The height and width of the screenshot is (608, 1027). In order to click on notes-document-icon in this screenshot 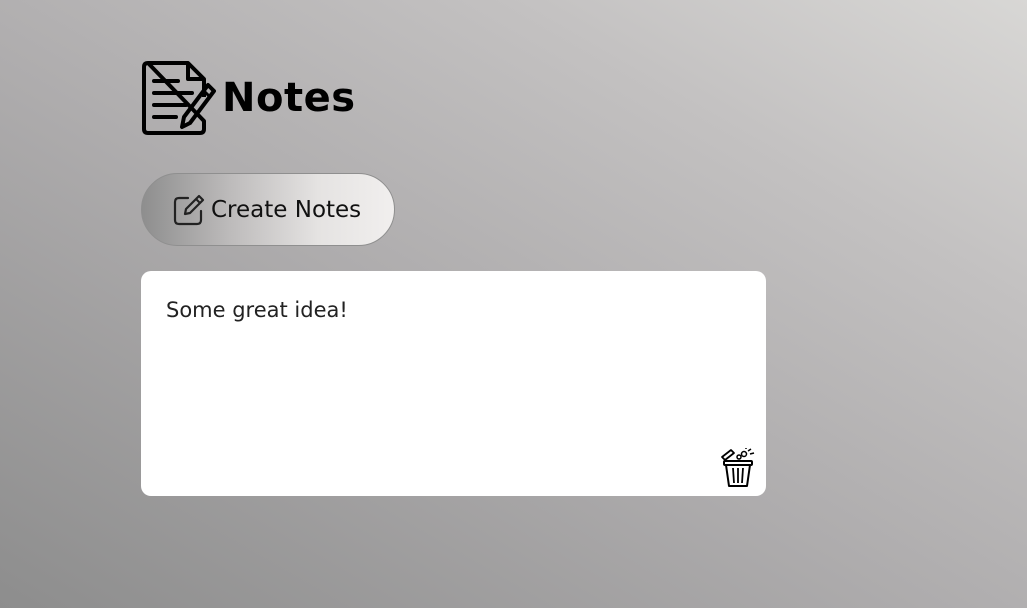, I will do `click(179, 98)`.